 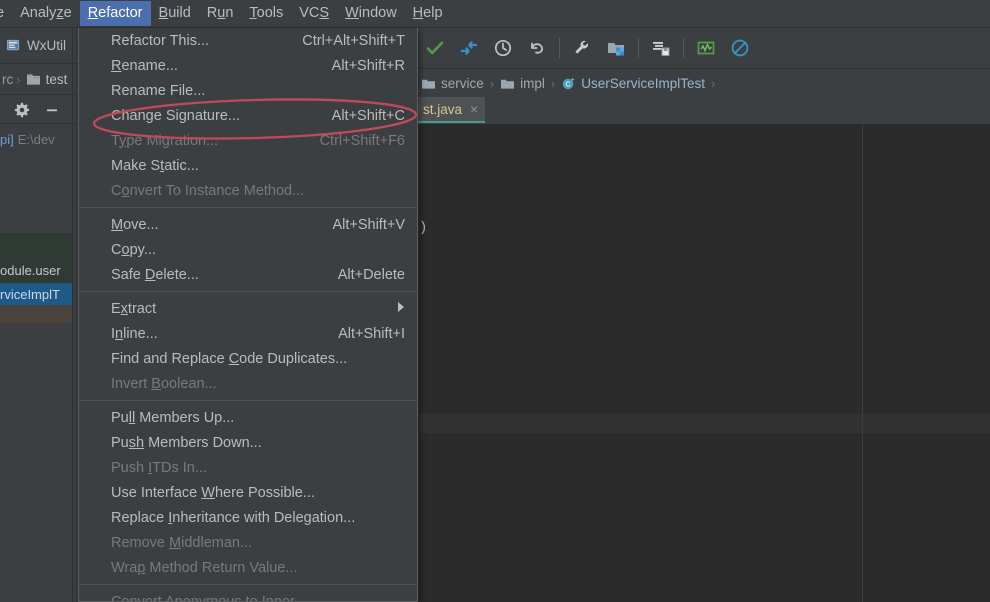 What do you see at coordinates (134, 308) in the screenshot?
I see `menu-item-label: Extract` at bounding box center [134, 308].